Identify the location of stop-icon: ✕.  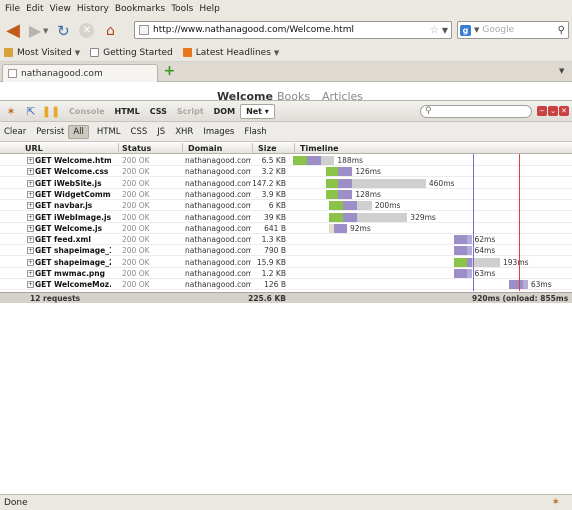
(87, 30).